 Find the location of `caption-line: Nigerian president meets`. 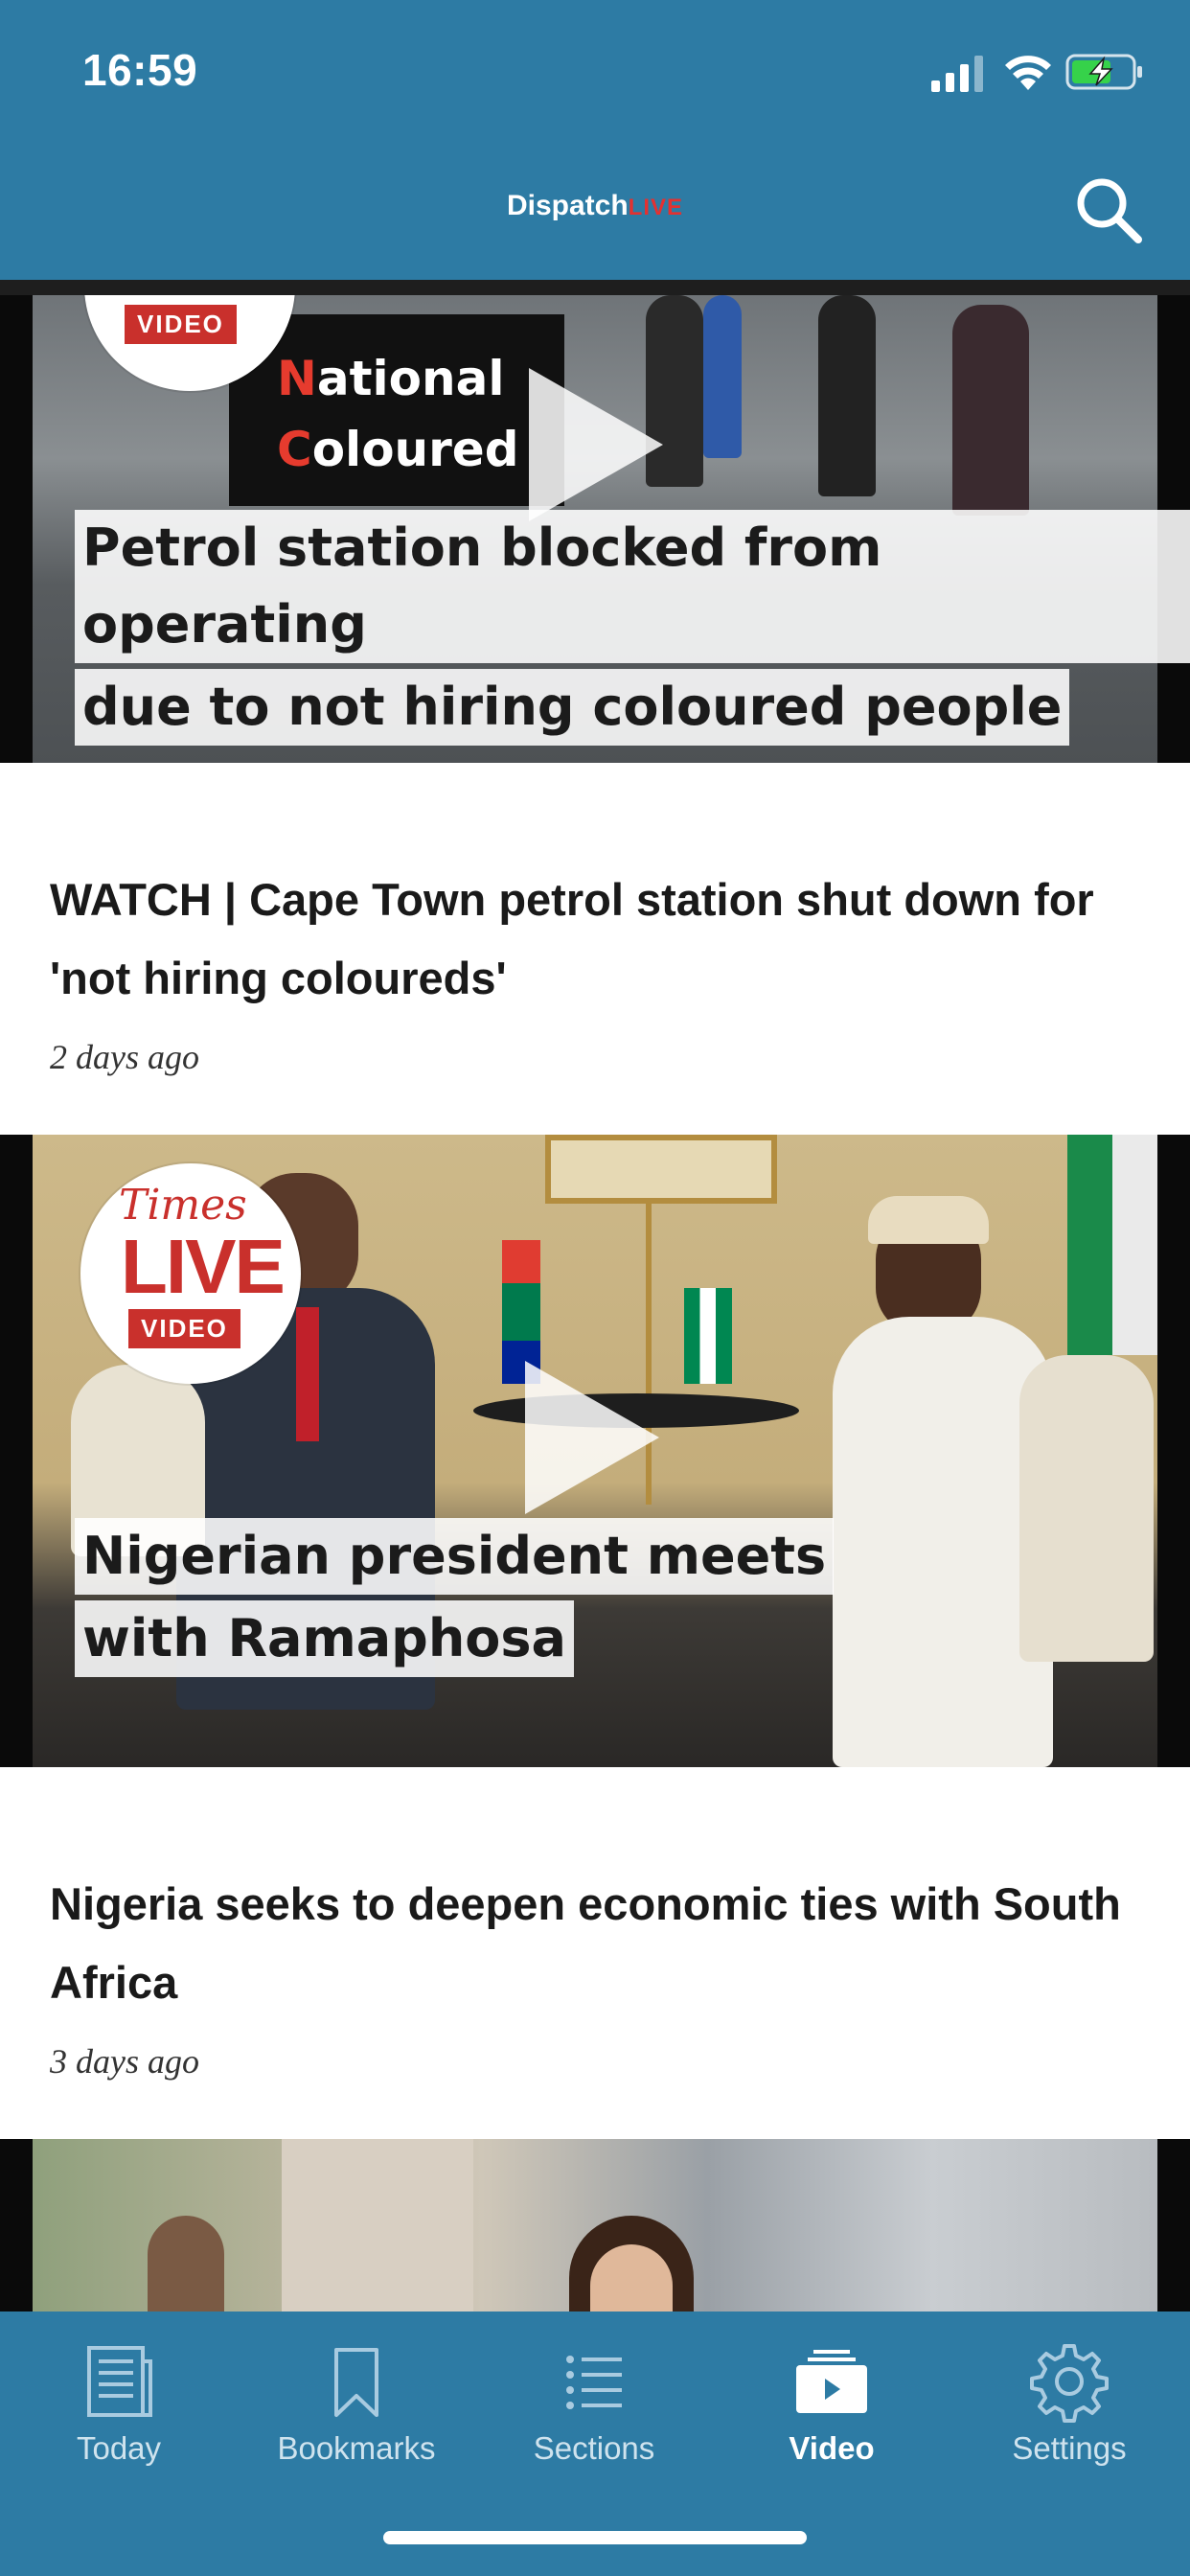

caption-line: Nigerian president meets is located at coordinates (455, 1556).